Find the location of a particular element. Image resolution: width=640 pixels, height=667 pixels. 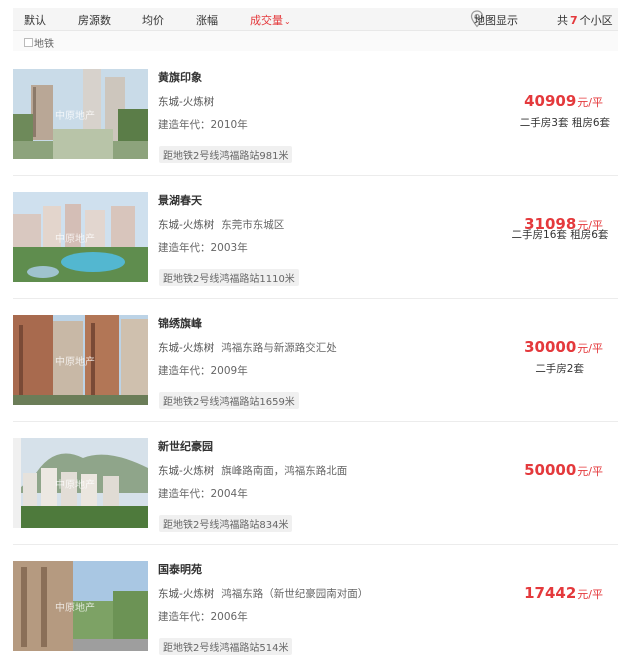

metro-checkbox is located at coordinates (28, 42).